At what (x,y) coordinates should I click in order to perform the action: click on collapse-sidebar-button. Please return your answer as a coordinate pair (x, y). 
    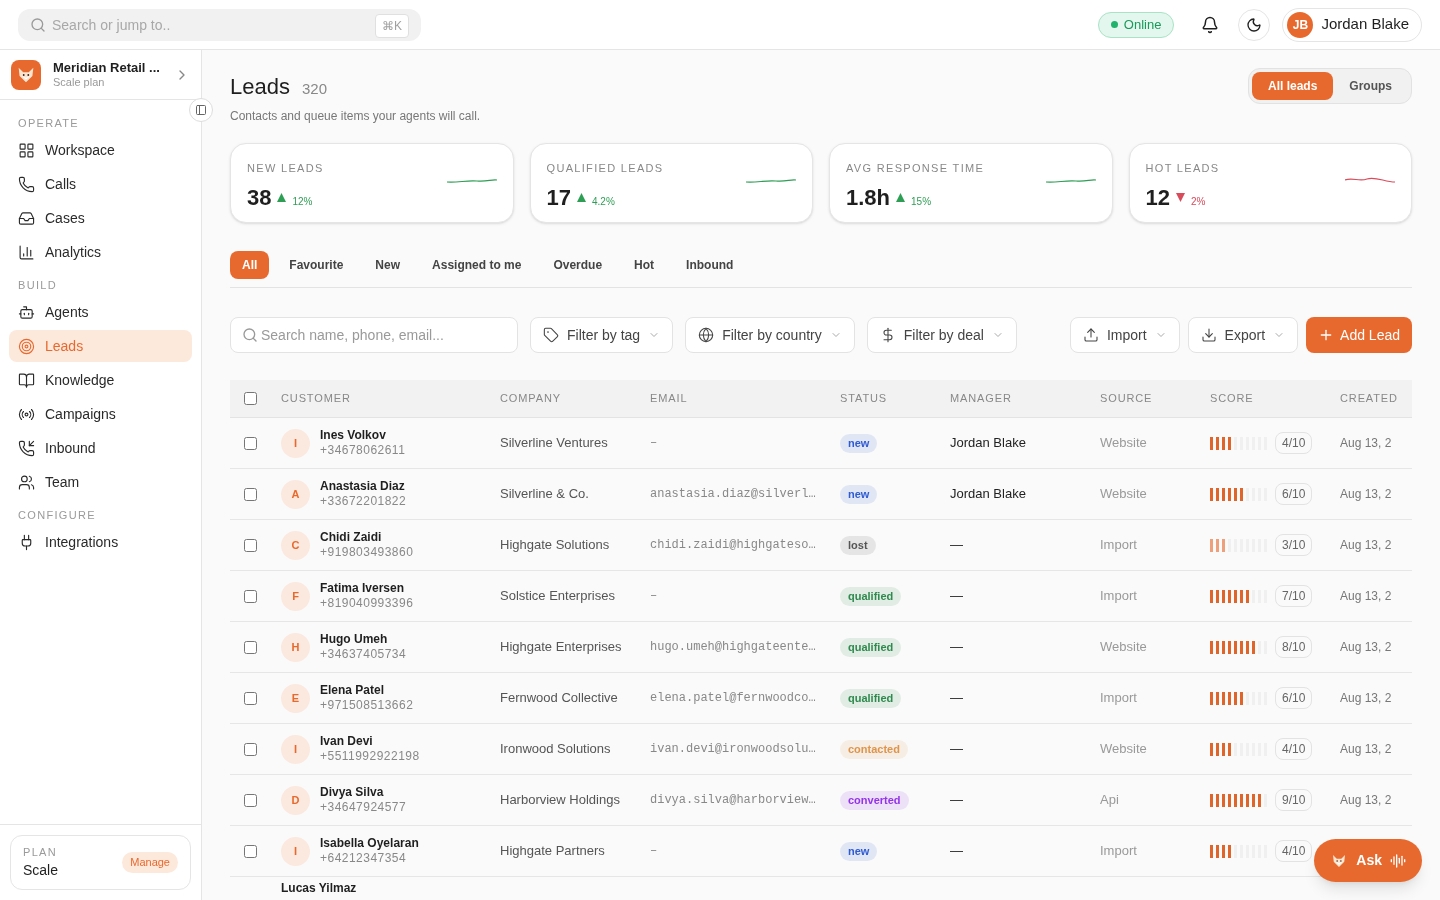
    Looking at the image, I should click on (201, 110).